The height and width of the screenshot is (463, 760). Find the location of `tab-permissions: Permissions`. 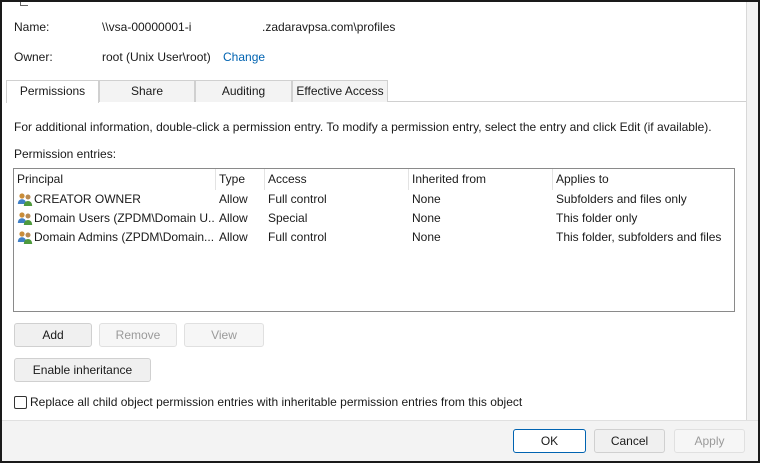

tab-permissions: Permissions is located at coordinates (52, 91).